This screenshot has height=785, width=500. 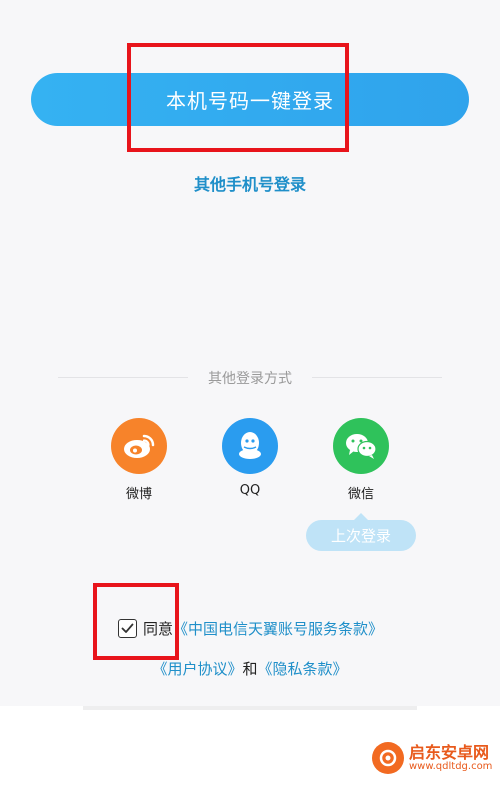 I want to click on agreement-row-2: 《用户协议》和《隐私条款》, so click(x=250, y=668).